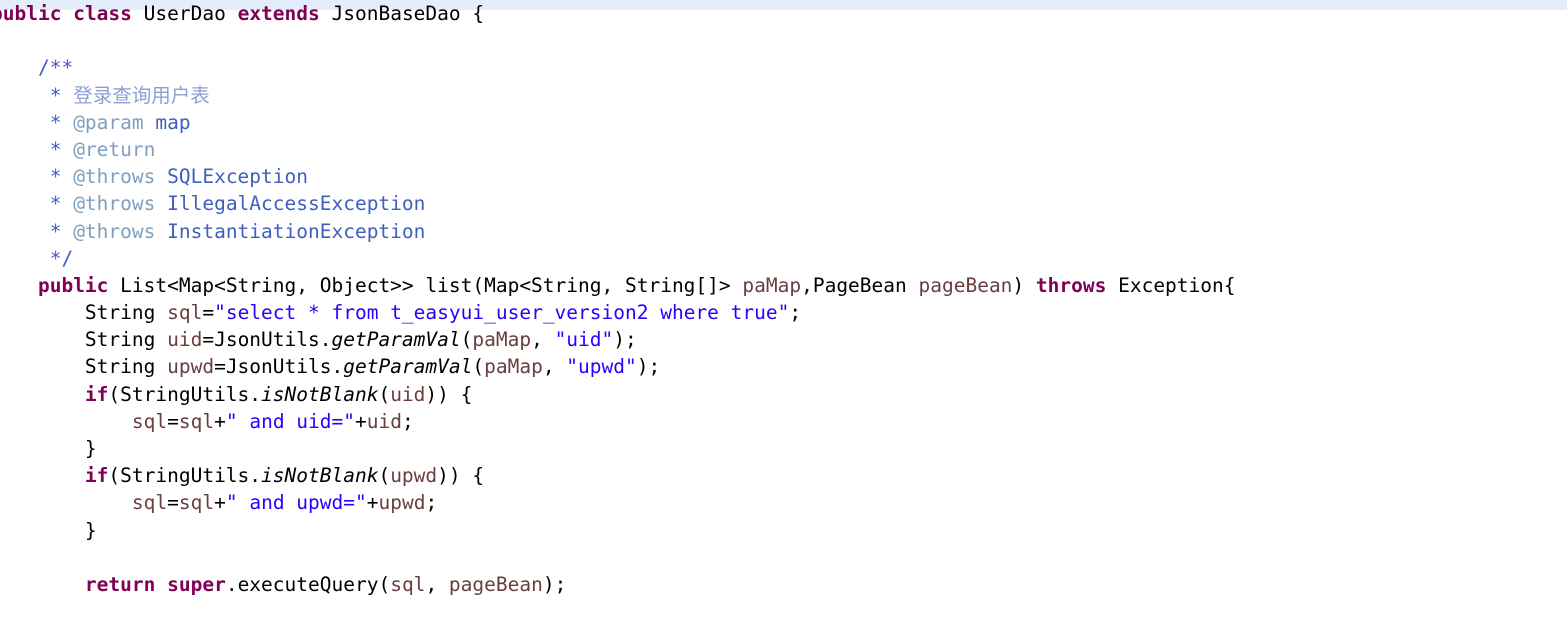 The image size is (1567, 626). Describe the element at coordinates (184, 13) in the screenshot. I see `code-token: UserDao` at that location.